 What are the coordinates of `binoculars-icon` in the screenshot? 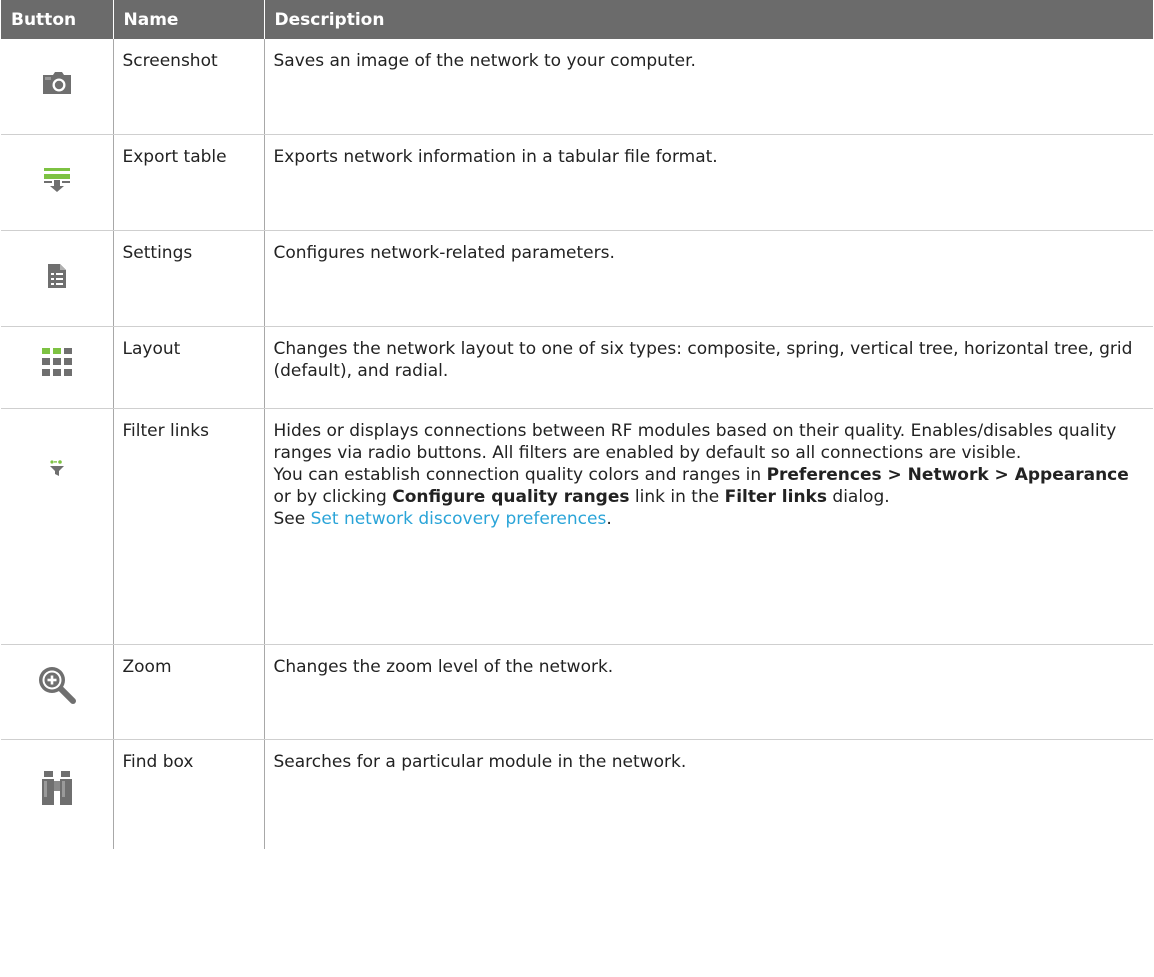 It's located at (57, 790).